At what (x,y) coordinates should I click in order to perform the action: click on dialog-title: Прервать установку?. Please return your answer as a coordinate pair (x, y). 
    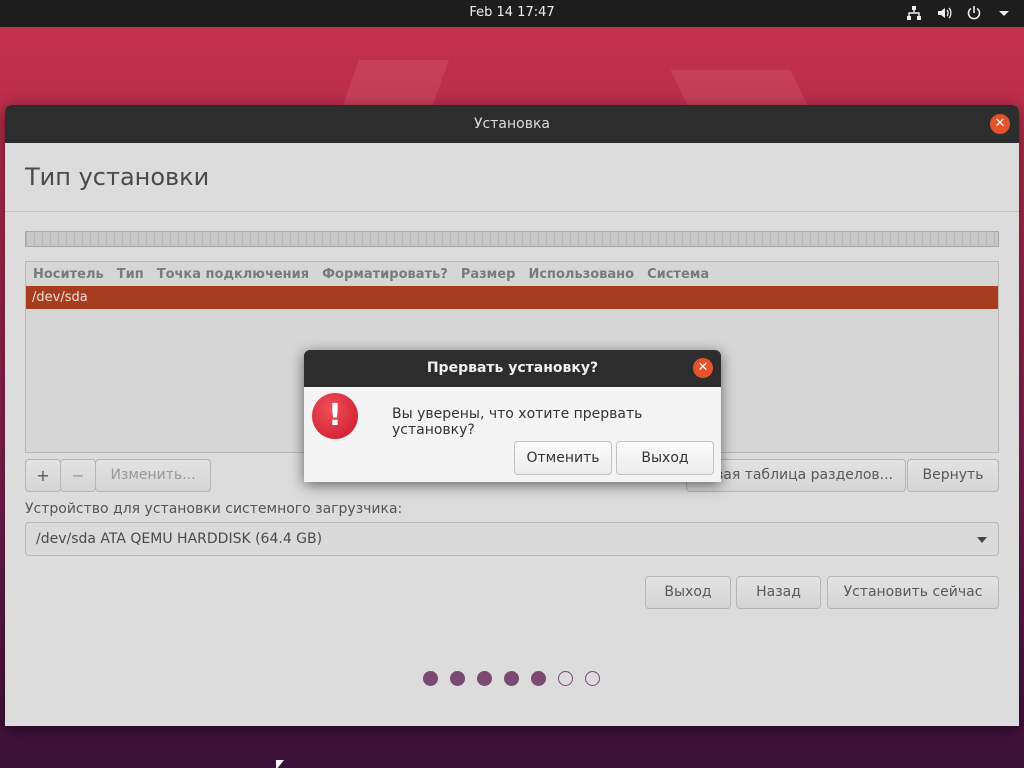
    Looking at the image, I should click on (512, 368).